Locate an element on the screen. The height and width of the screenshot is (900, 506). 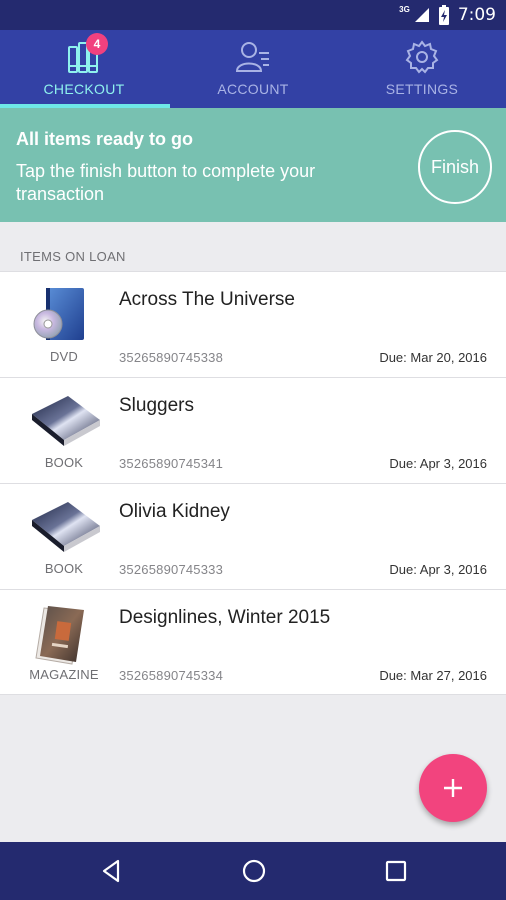
item-title: Olivia Kidney is located at coordinates (174, 511).